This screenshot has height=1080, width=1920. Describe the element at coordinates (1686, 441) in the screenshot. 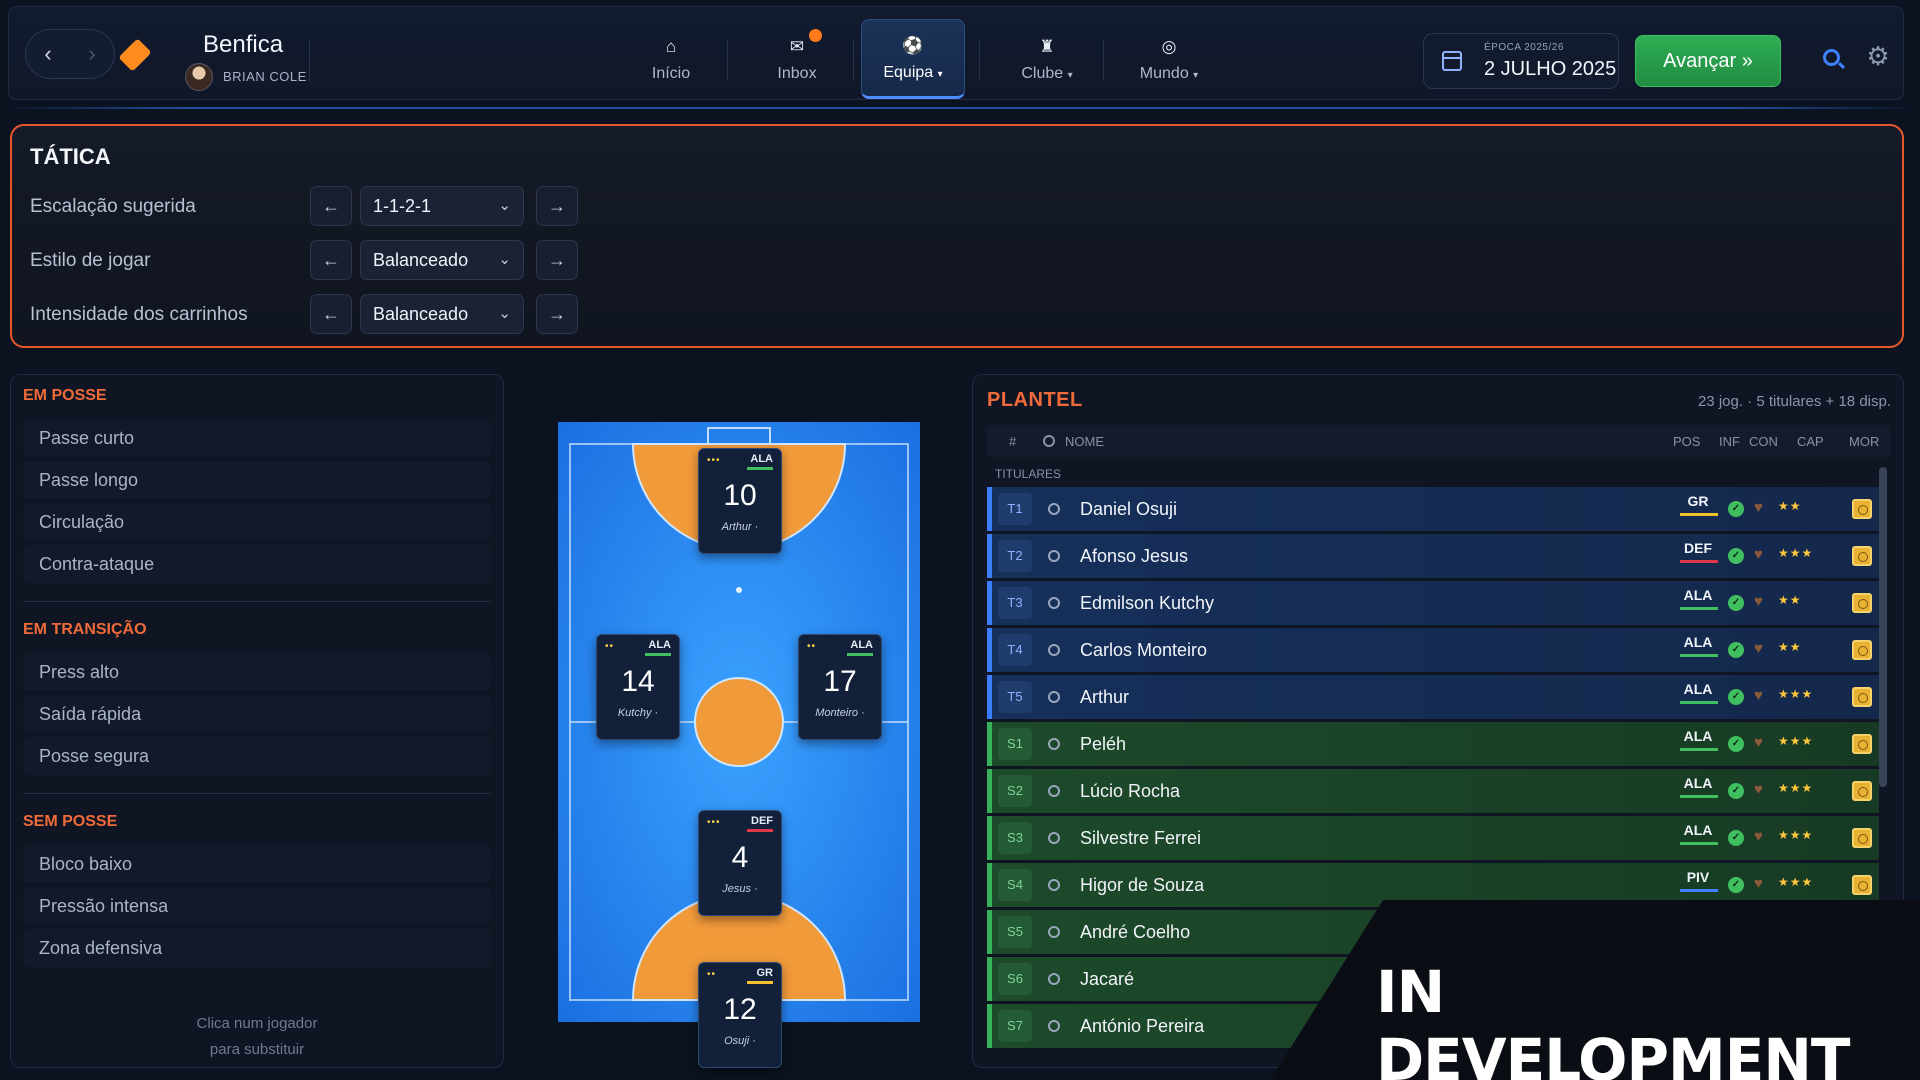

I see `column-header: POS` at that location.